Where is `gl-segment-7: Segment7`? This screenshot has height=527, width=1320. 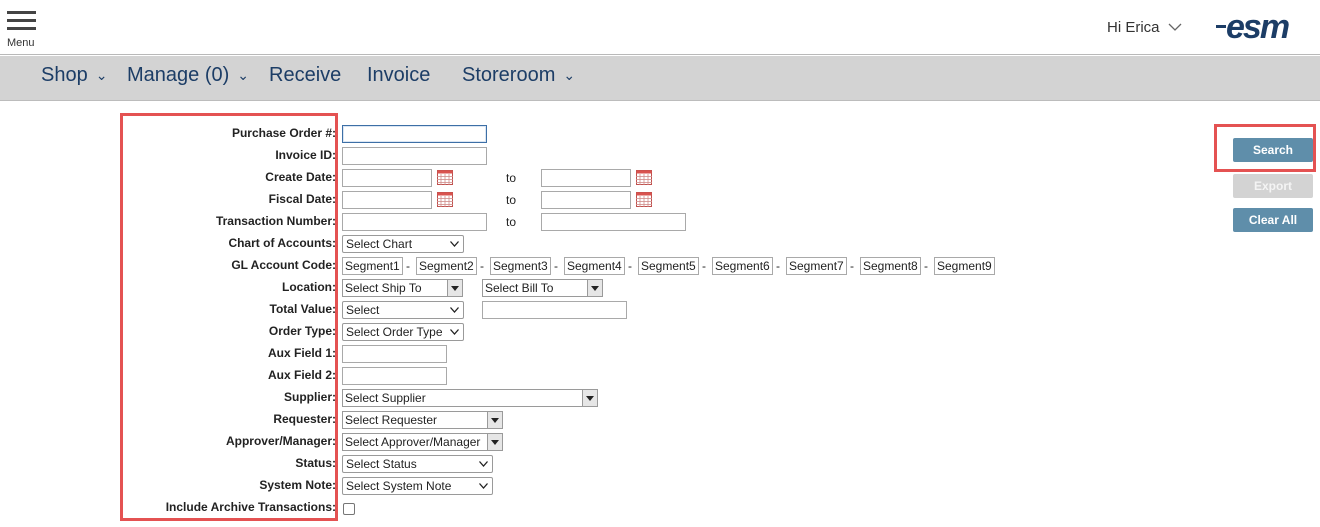
gl-segment-7: Segment7 is located at coordinates (816, 266).